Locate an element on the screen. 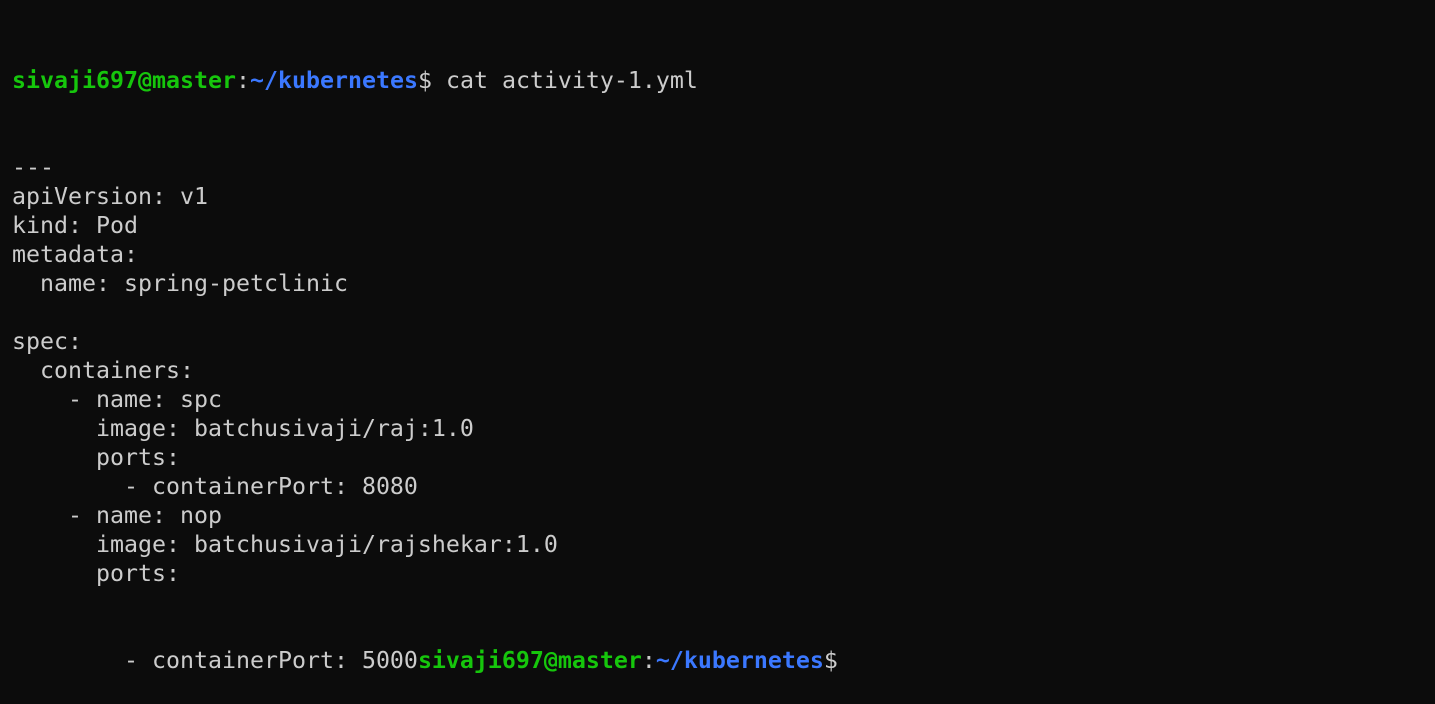 The height and width of the screenshot is (704, 1435). output-line: metadata: is located at coordinates (75, 254).